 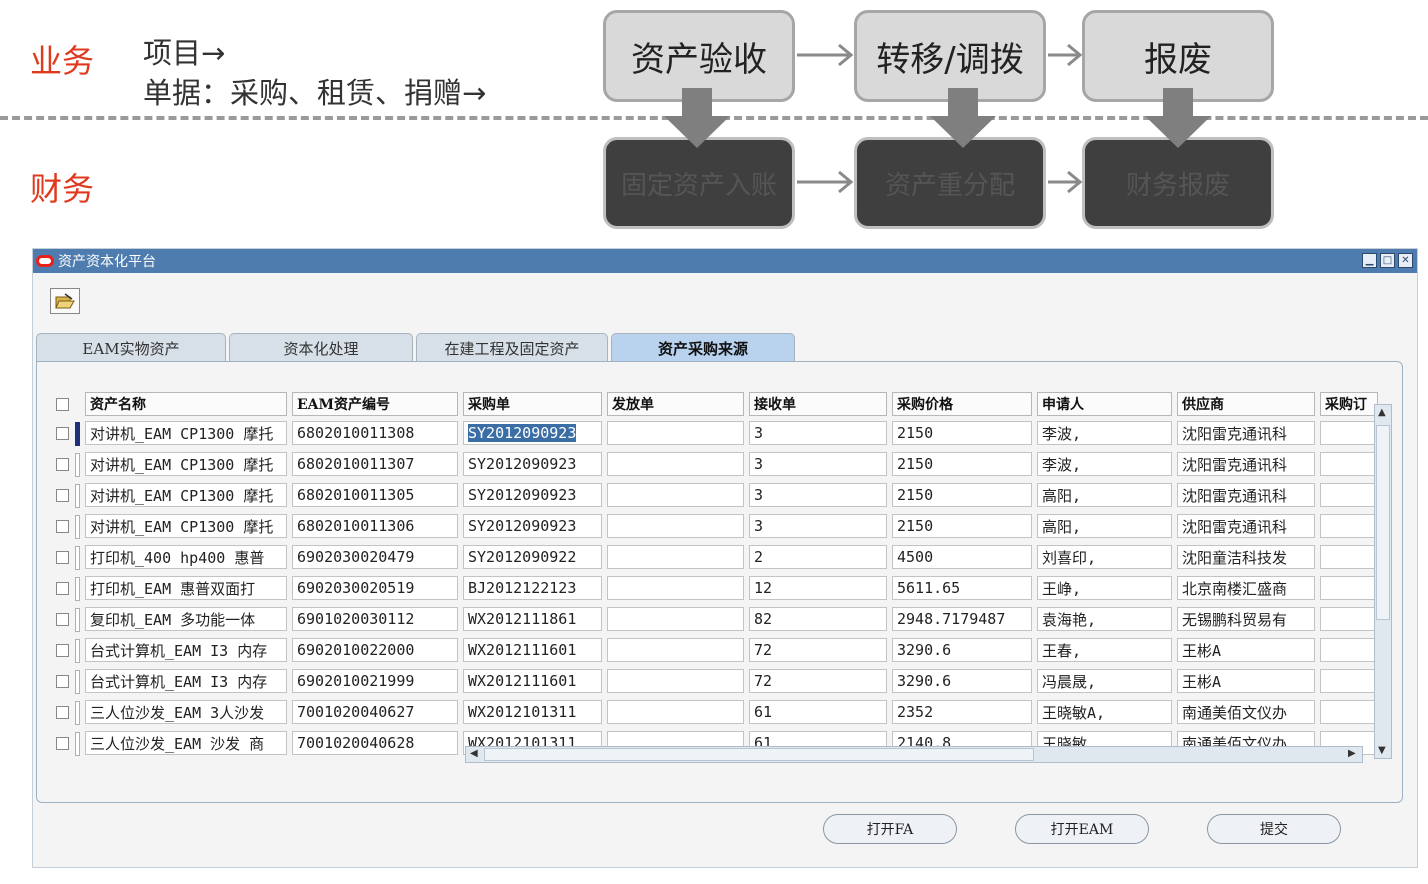 I want to click on column-header: 申请人, so click(x=1104, y=404).